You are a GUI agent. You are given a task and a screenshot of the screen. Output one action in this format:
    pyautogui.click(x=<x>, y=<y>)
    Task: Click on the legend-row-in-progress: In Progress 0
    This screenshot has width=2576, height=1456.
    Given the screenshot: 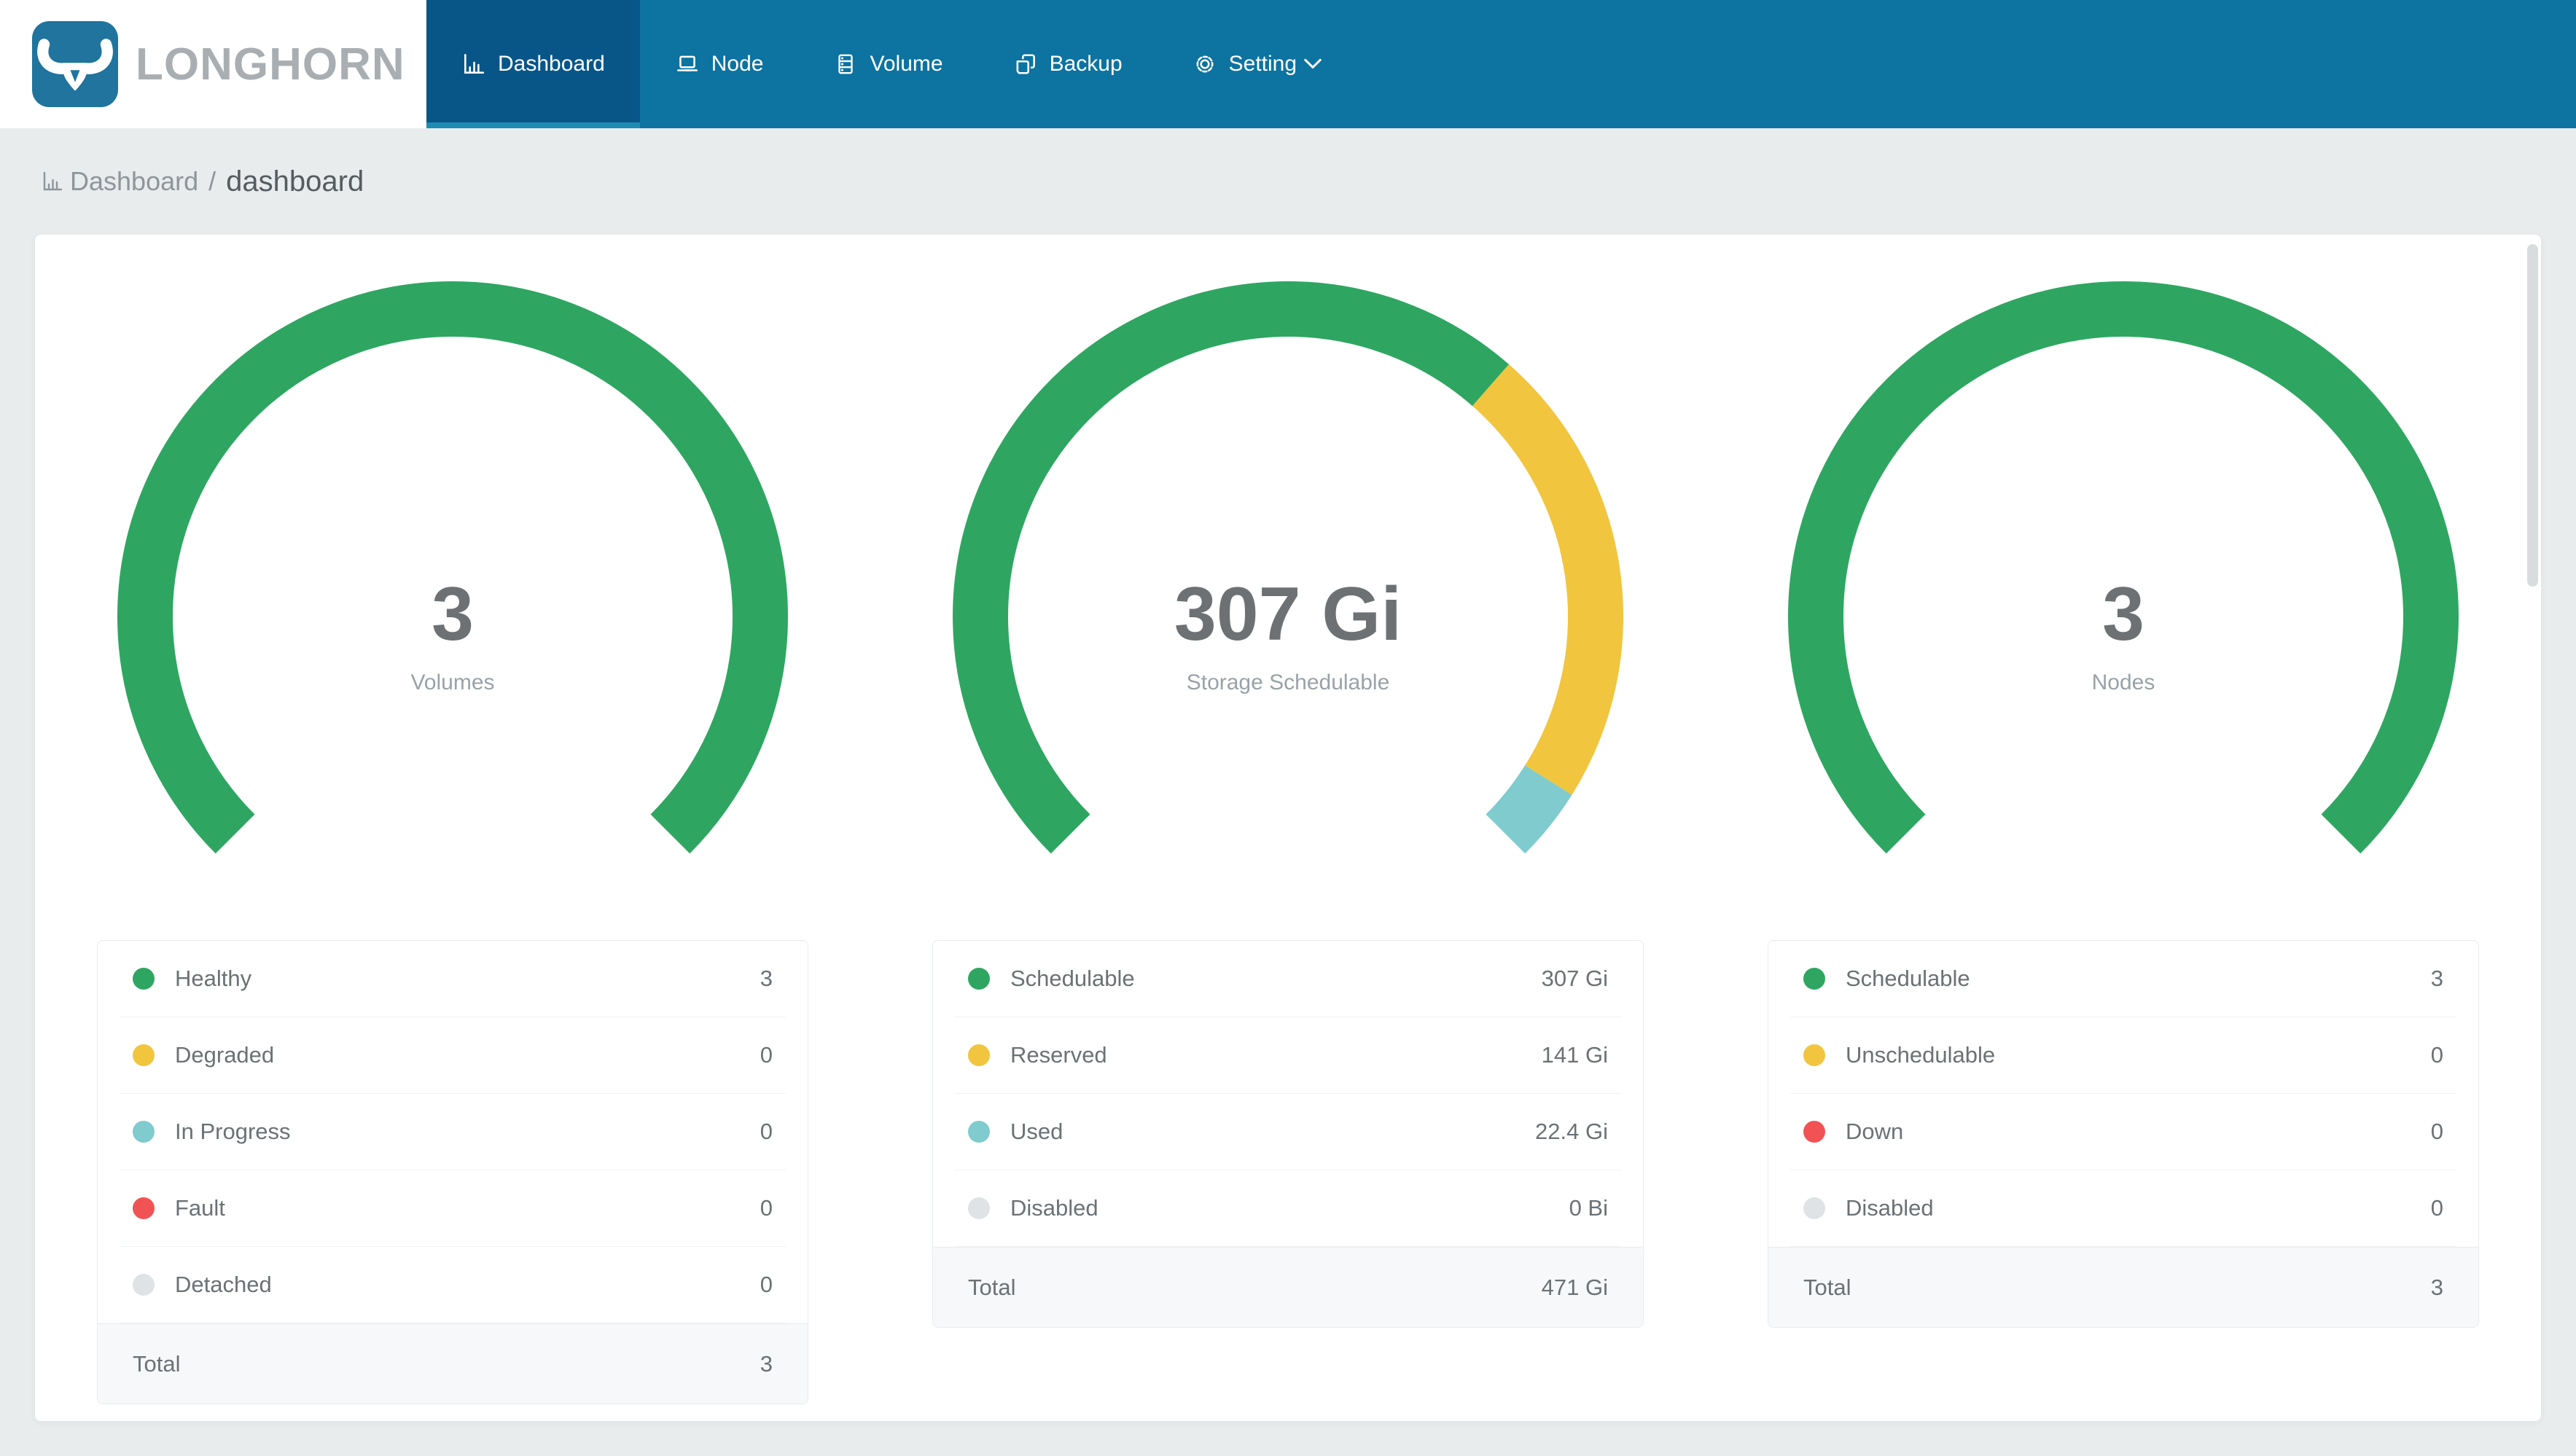 What is the action you would take?
    pyautogui.click(x=453, y=1132)
    